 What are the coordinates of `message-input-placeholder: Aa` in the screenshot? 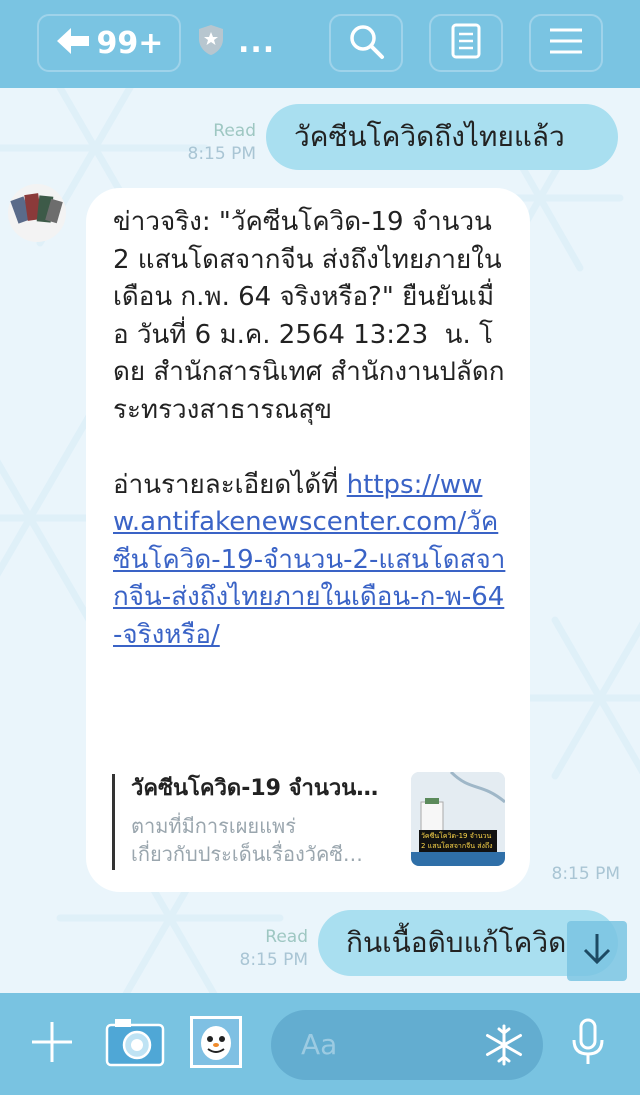 It's located at (319, 1044).